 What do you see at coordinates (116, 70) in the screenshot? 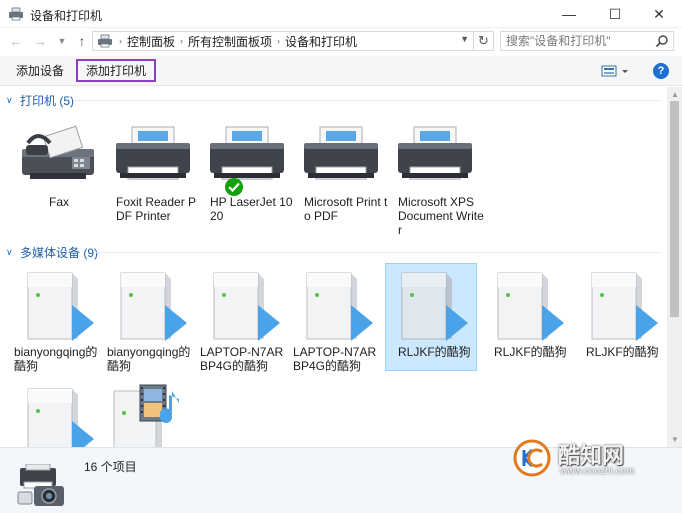
I see `add-printer-button: 添加打印机` at bounding box center [116, 70].